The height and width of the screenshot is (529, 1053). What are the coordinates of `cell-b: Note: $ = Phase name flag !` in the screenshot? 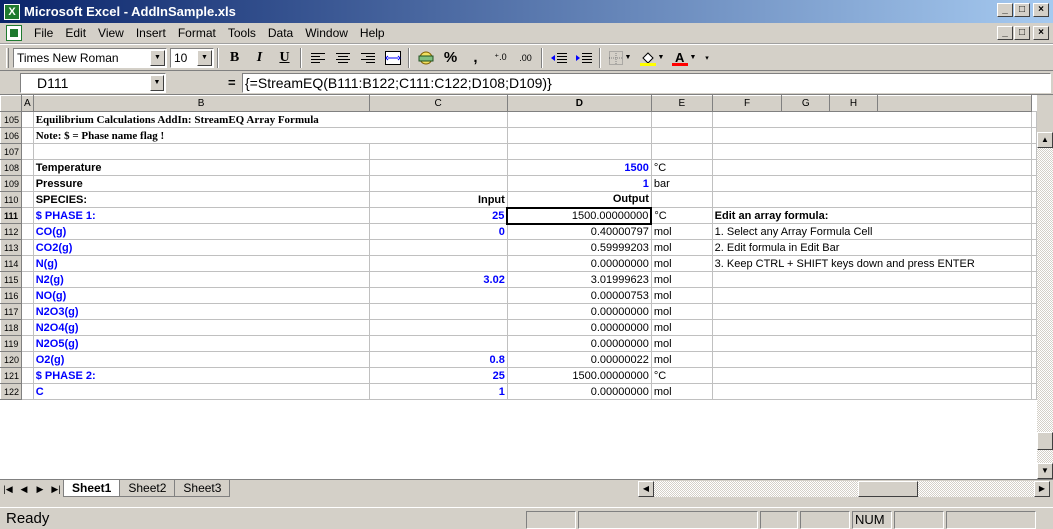 It's located at (270, 135).